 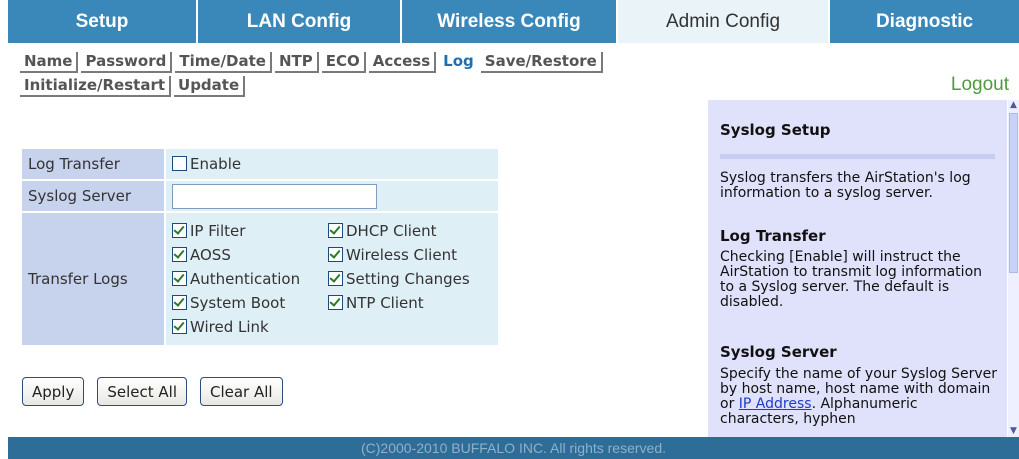 I want to click on log-transfer-cell: Enable, so click(x=332, y=164).